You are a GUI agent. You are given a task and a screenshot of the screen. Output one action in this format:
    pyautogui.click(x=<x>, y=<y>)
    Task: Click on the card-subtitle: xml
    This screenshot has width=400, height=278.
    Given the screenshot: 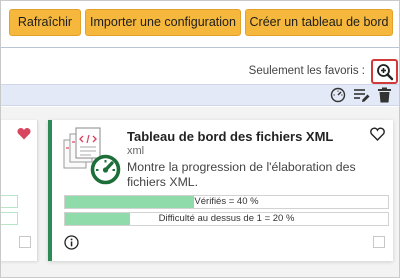 What is the action you would take?
    pyautogui.click(x=136, y=151)
    